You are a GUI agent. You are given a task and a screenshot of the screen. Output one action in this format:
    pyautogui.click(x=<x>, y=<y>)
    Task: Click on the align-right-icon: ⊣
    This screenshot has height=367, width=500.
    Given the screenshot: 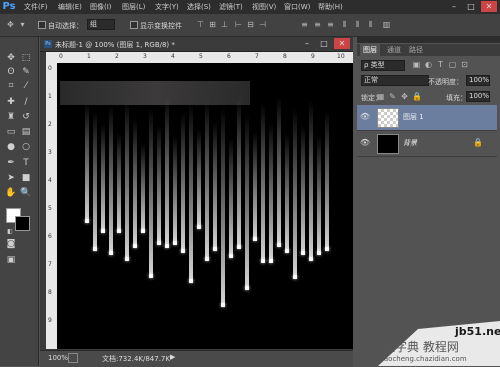 What is the action you would take?
    pyautogui.click(x=262, y=24)
    